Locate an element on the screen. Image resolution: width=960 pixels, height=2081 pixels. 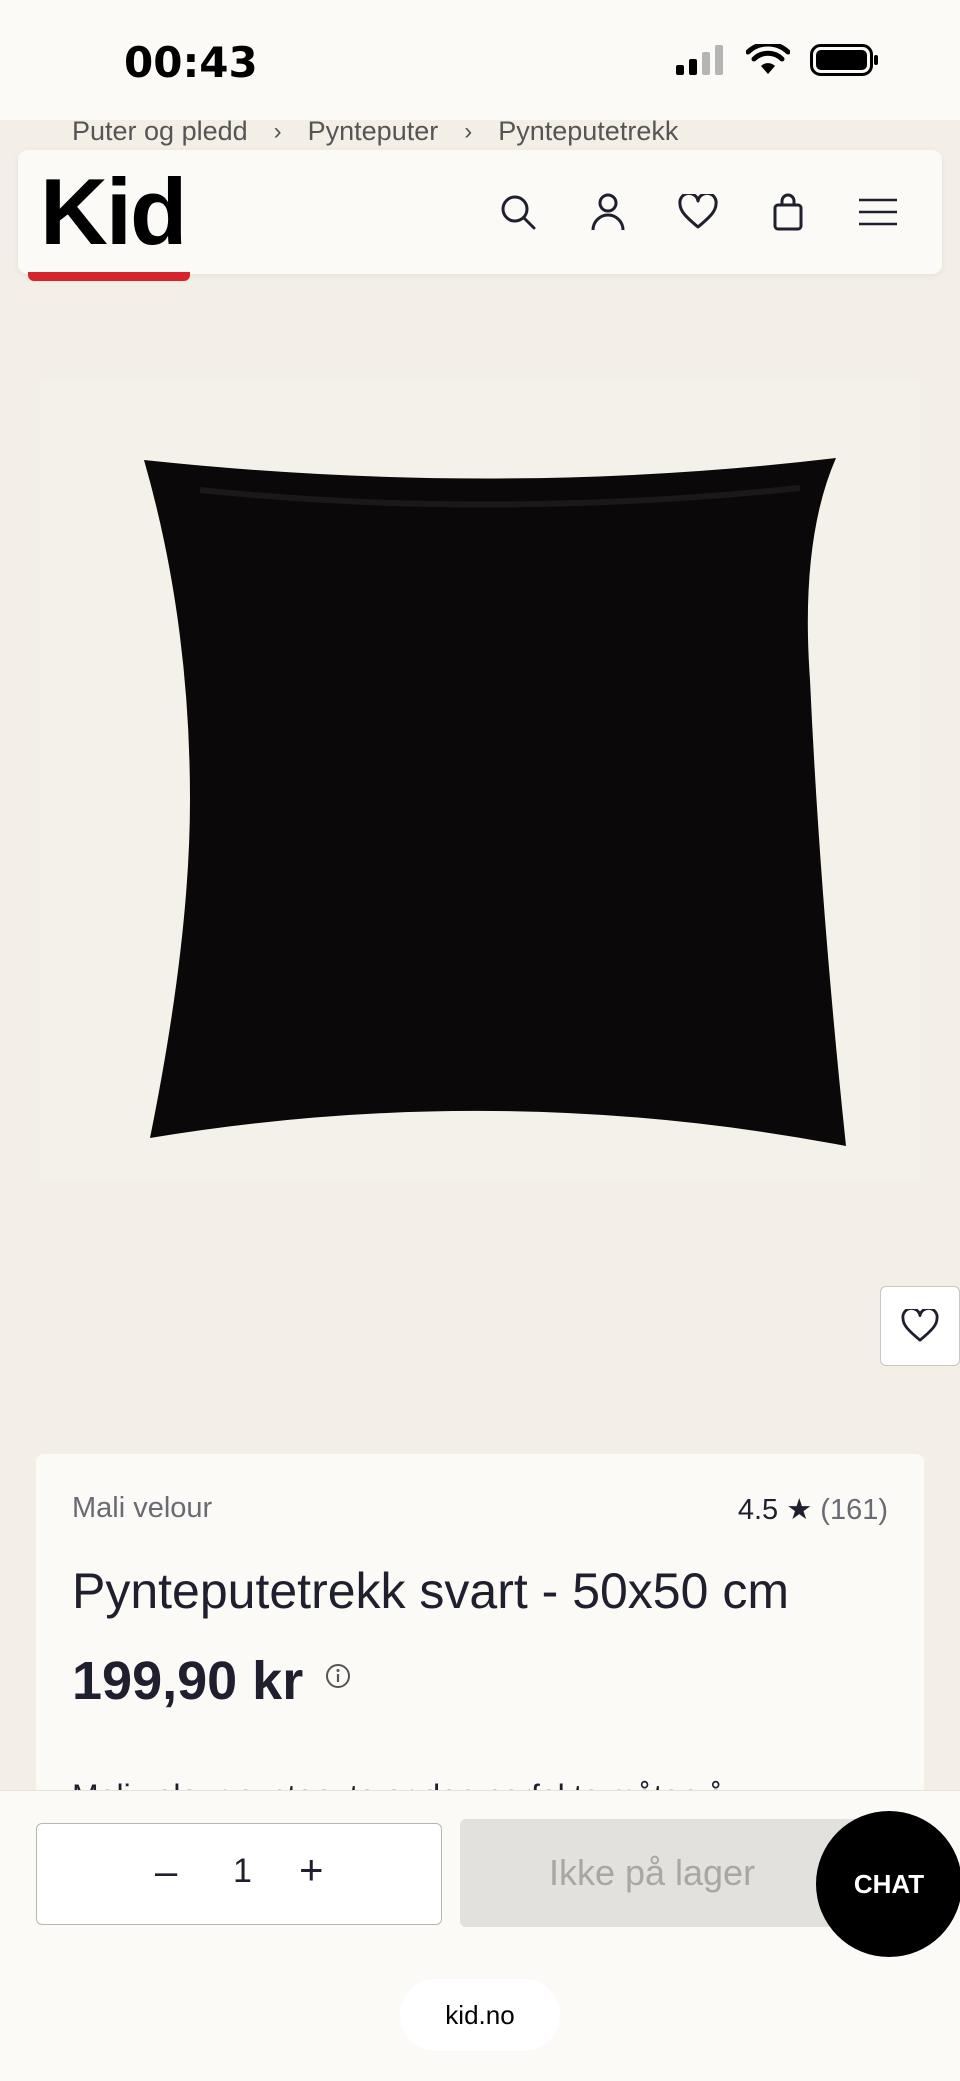
quantity-stepper: – 1 + is located at coordinates (239, 1874).